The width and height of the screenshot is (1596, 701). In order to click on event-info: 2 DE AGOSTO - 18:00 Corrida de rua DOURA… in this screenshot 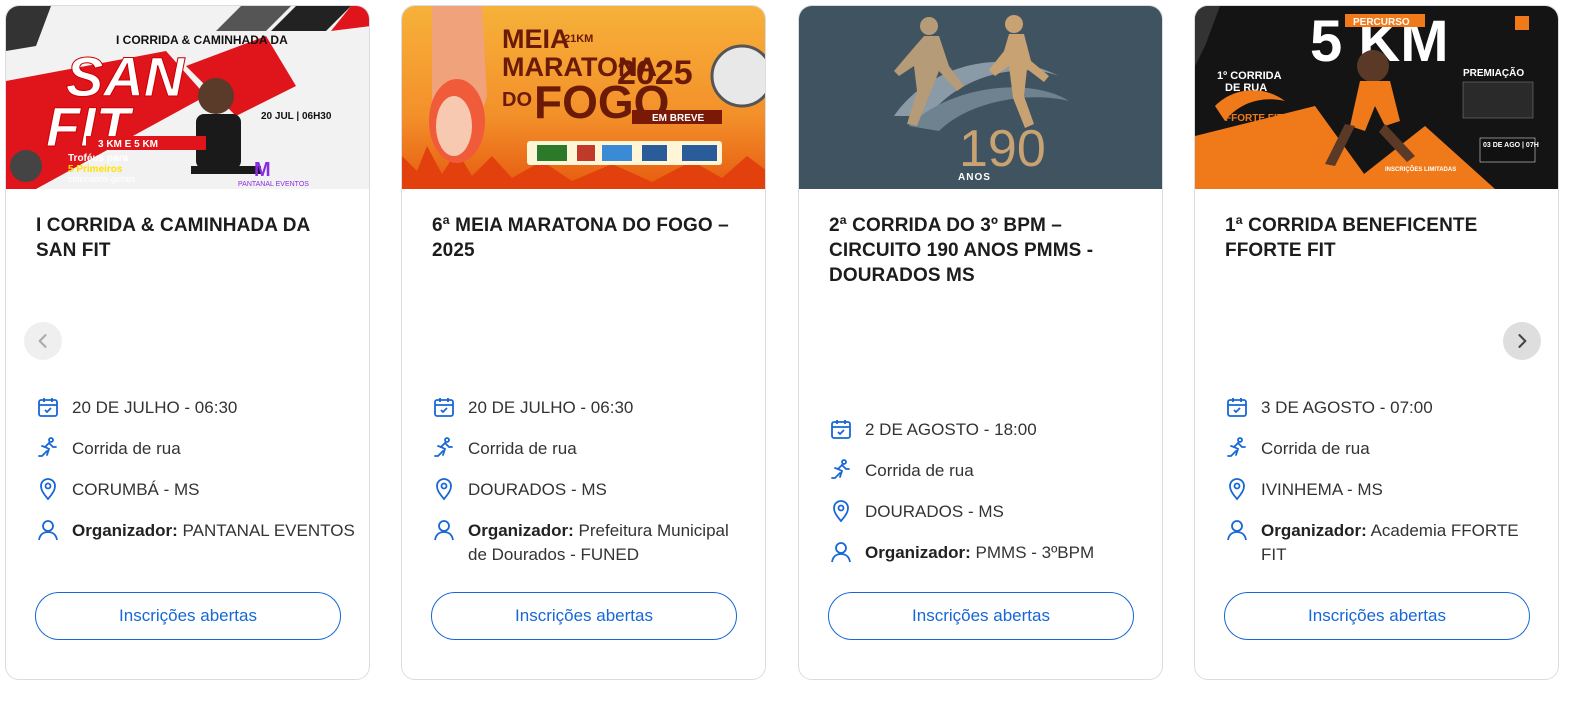, I will do `click(989, 500)`.